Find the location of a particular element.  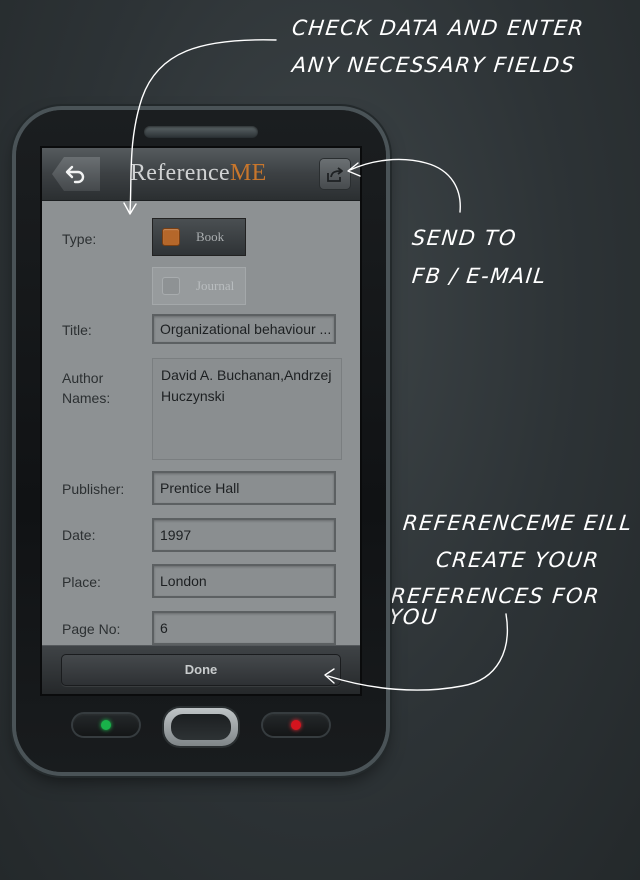

title-label: Title: is located at coordinates (77, 330).